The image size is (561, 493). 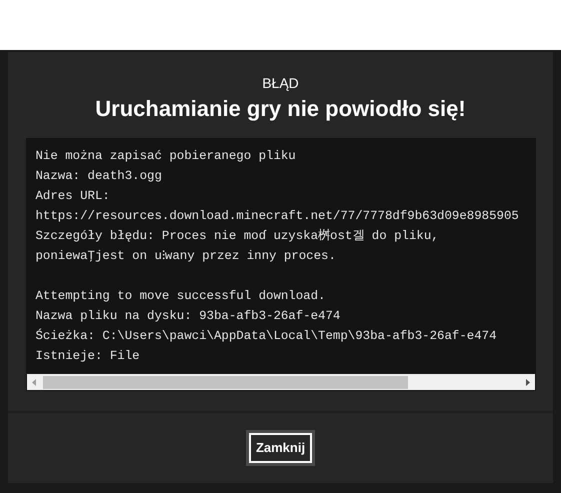 I want to click on log-line: https://resources.download.minecraft.net/77/7778df9b63d09e8985905, so click(x=277, y=216).